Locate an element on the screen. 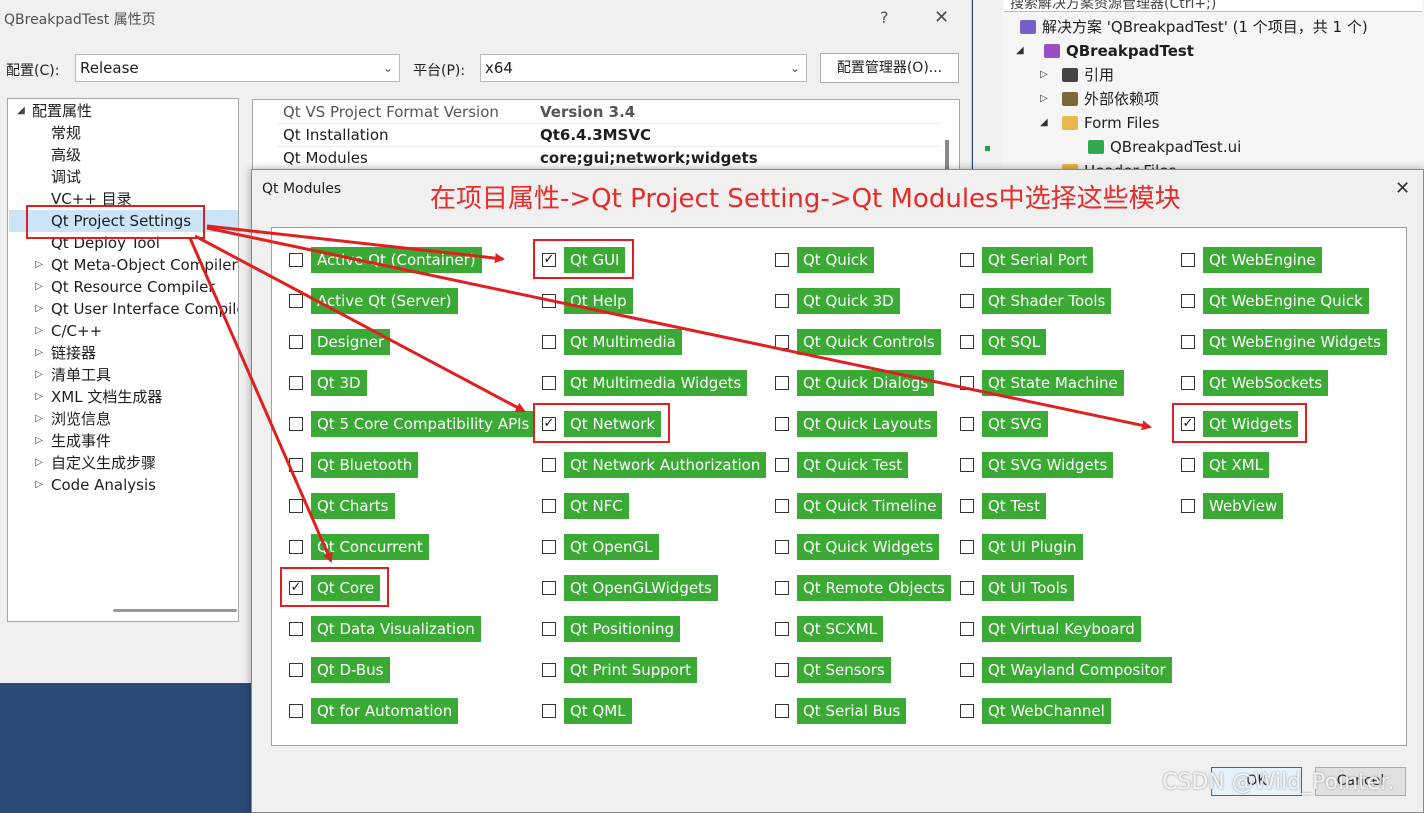  grid-row: Qt VS Project Format Version Version 3.4 is located at coordinates (609, 112).